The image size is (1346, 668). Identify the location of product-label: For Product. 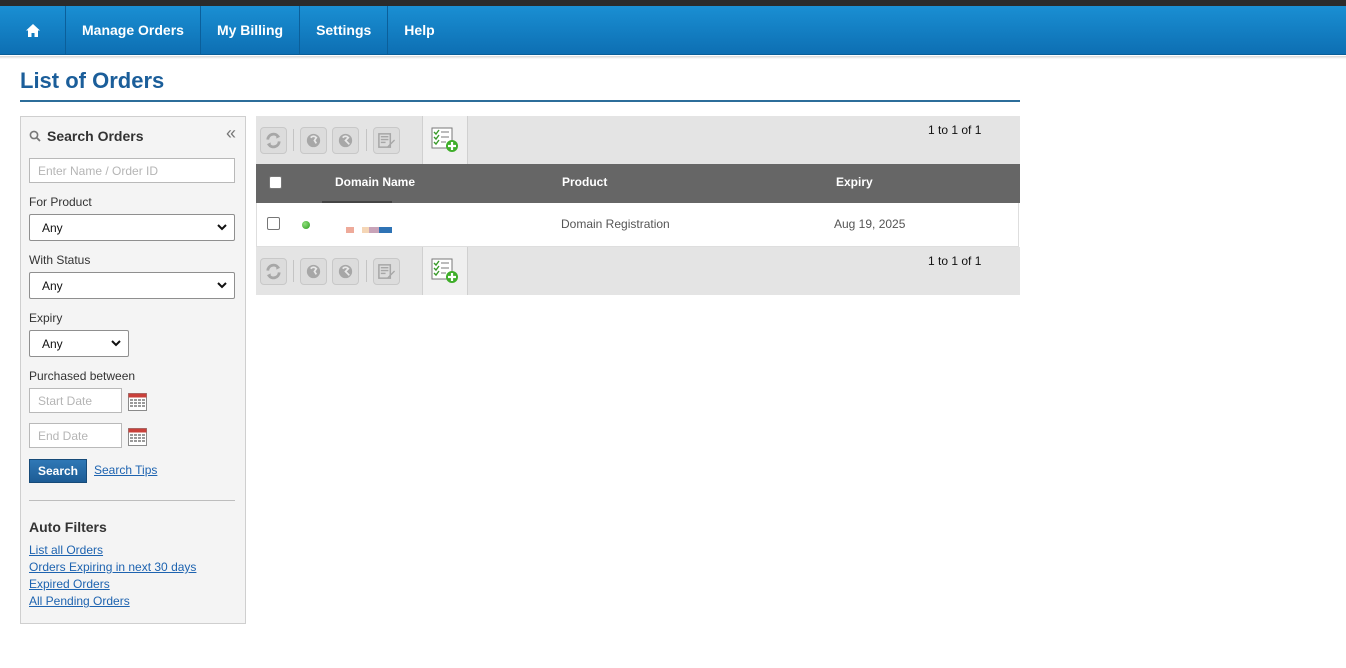
(60, 202).